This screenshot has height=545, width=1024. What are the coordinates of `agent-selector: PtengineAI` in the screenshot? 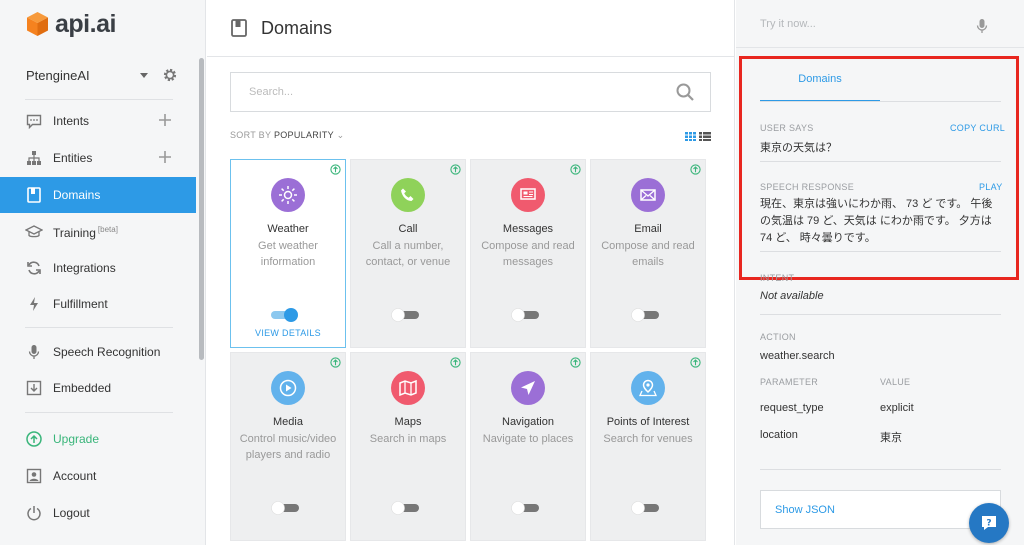 It's located at (102, 75).